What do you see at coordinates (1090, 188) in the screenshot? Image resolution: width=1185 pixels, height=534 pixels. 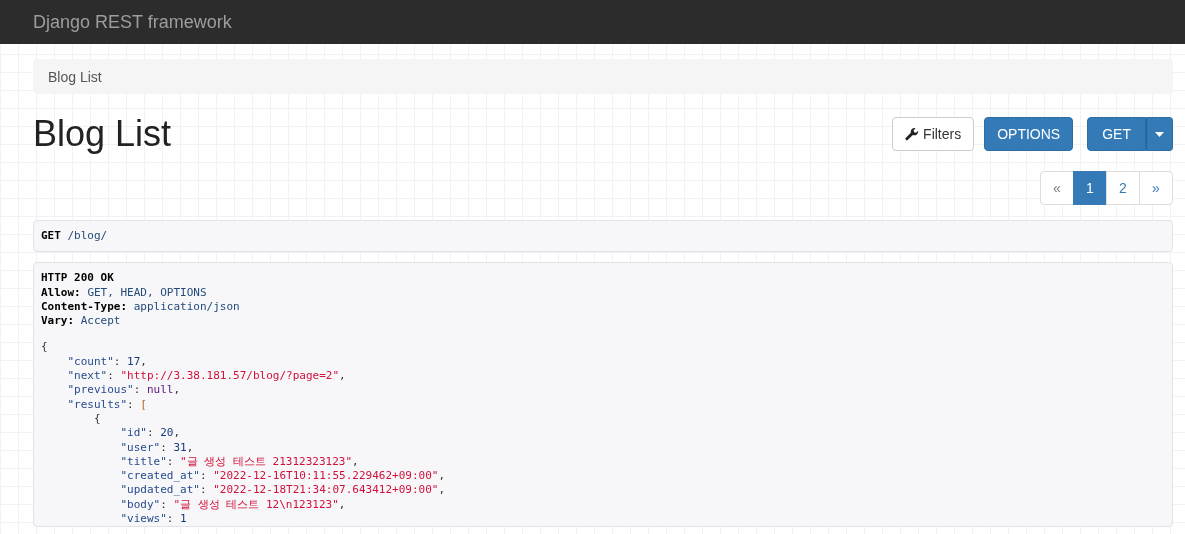 I see `page-link: 1` at bounding box center [1090, 188].